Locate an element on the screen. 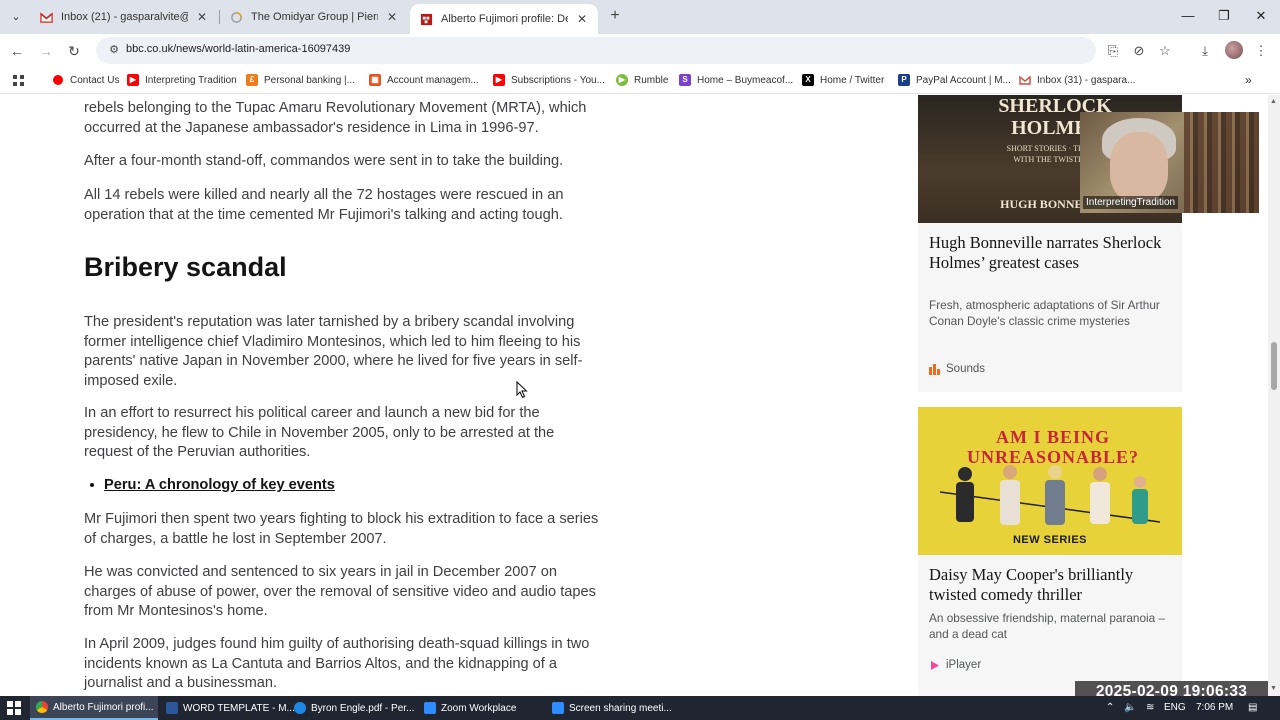 The width and height of the screenshot is (1280, 720). restore-window-icon: ❐ is located at coordinates (1224, 16).